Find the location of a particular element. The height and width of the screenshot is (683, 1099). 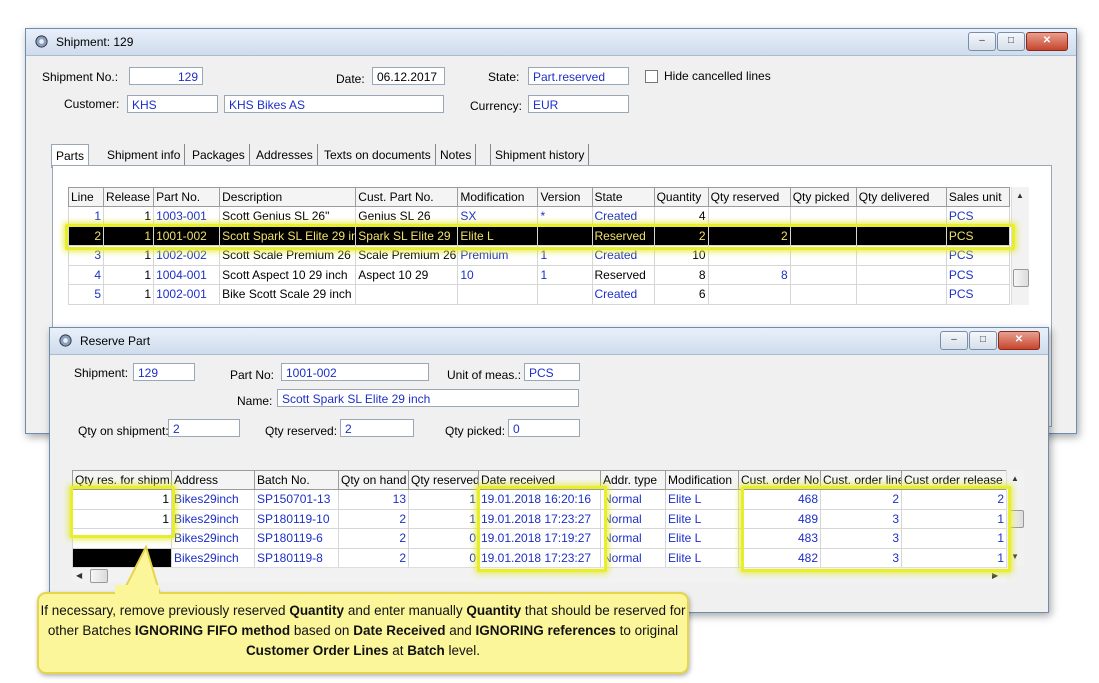

scroll-right-arrow-icon: ▶ is located at coordinates (995, 575).